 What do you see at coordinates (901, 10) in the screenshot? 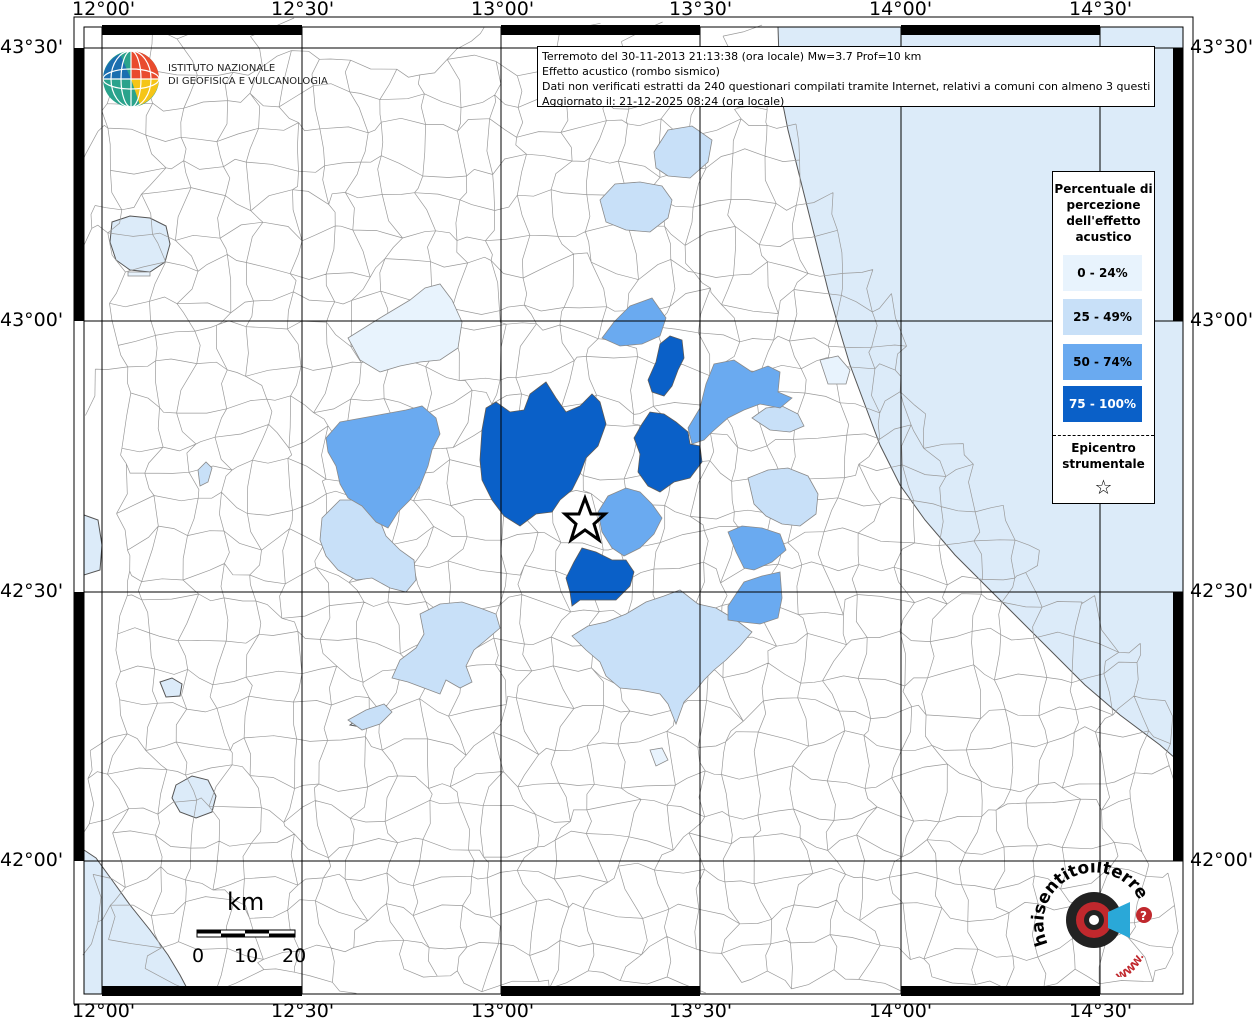
I see `lon-label-top: 14°00'` at bounding box center [901, 10].